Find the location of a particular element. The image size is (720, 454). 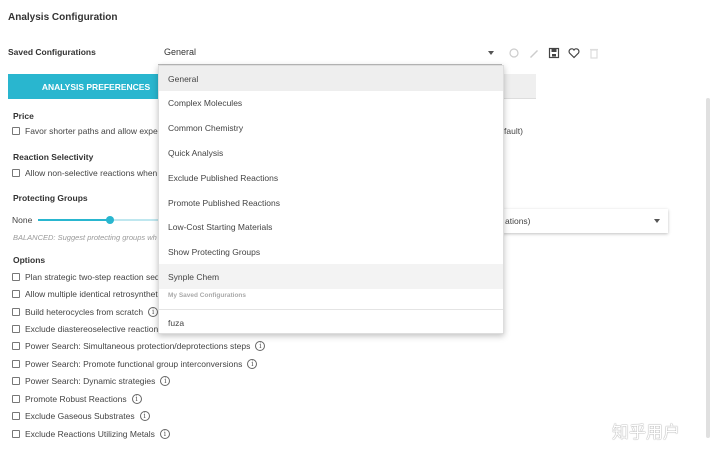

dropdown-item: Exclude Published Reactions is located at coordinates (331, 177).